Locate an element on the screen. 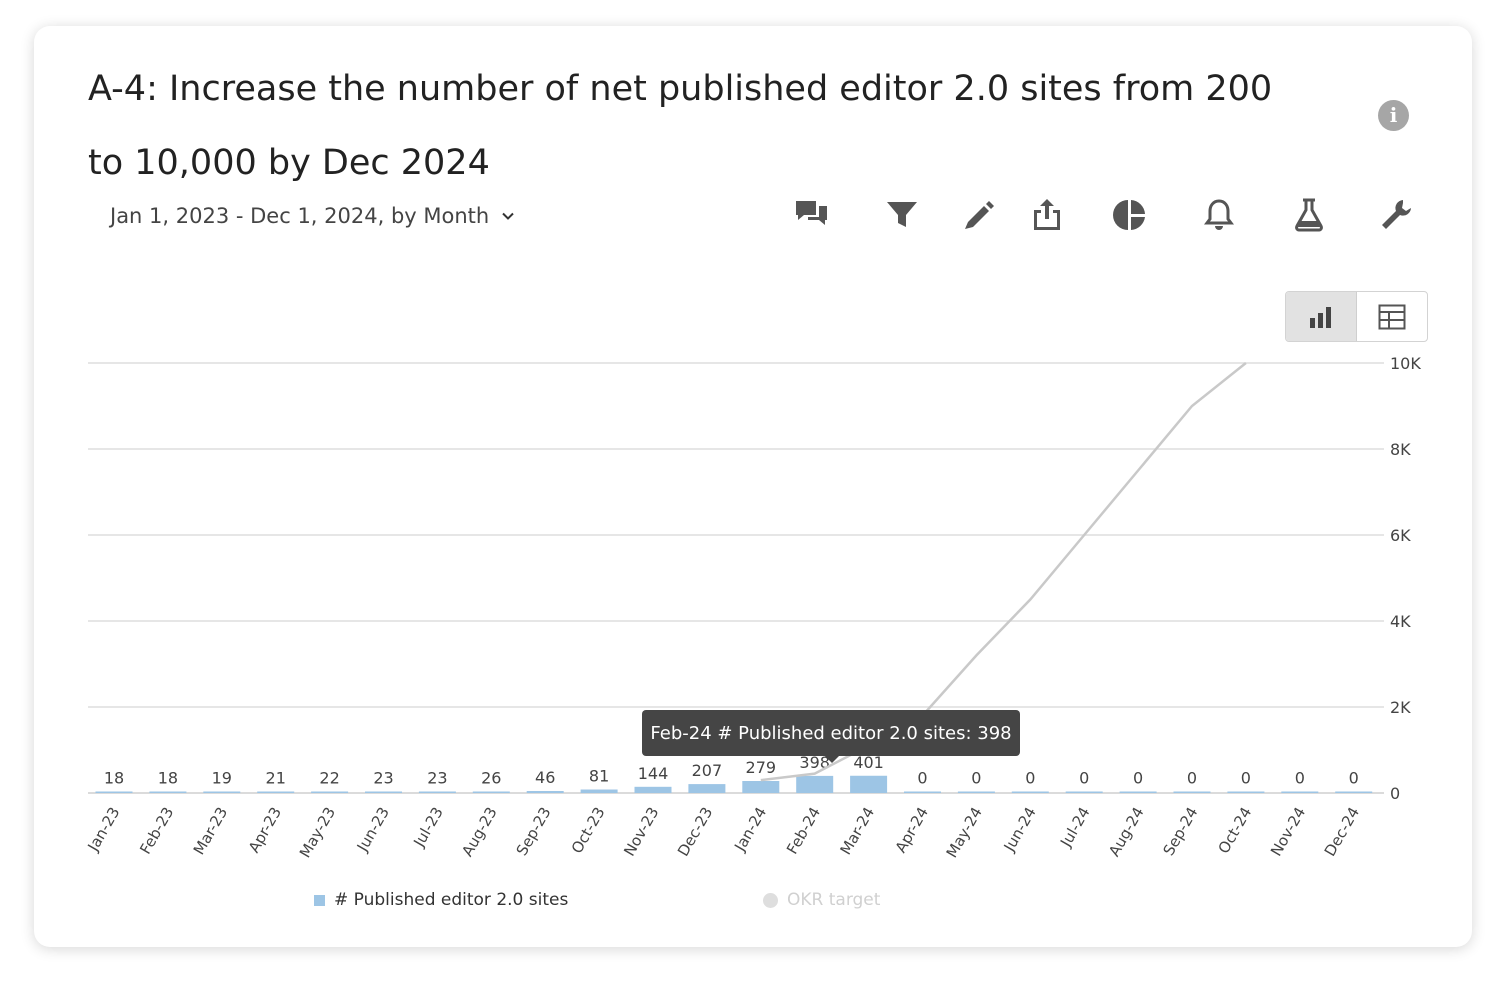  legend-item-okr-target: OKR target is located at coordinates (821, 900).